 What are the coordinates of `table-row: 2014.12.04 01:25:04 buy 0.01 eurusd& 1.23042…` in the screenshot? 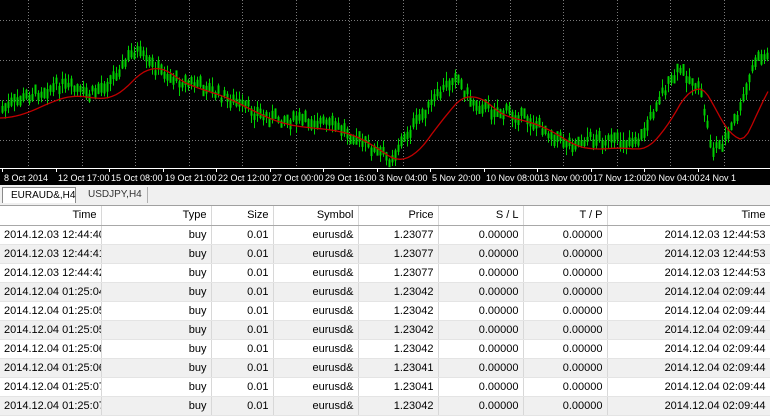 It's located at (385, 292).